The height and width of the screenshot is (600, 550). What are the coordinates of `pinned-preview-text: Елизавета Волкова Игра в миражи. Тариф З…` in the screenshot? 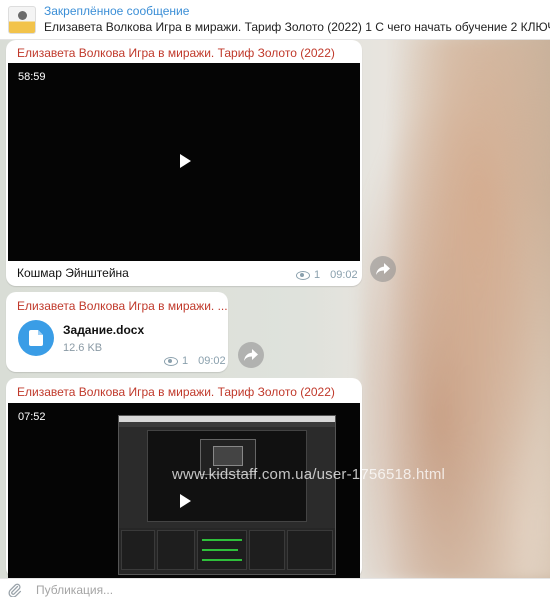 It's located at (297, 27).